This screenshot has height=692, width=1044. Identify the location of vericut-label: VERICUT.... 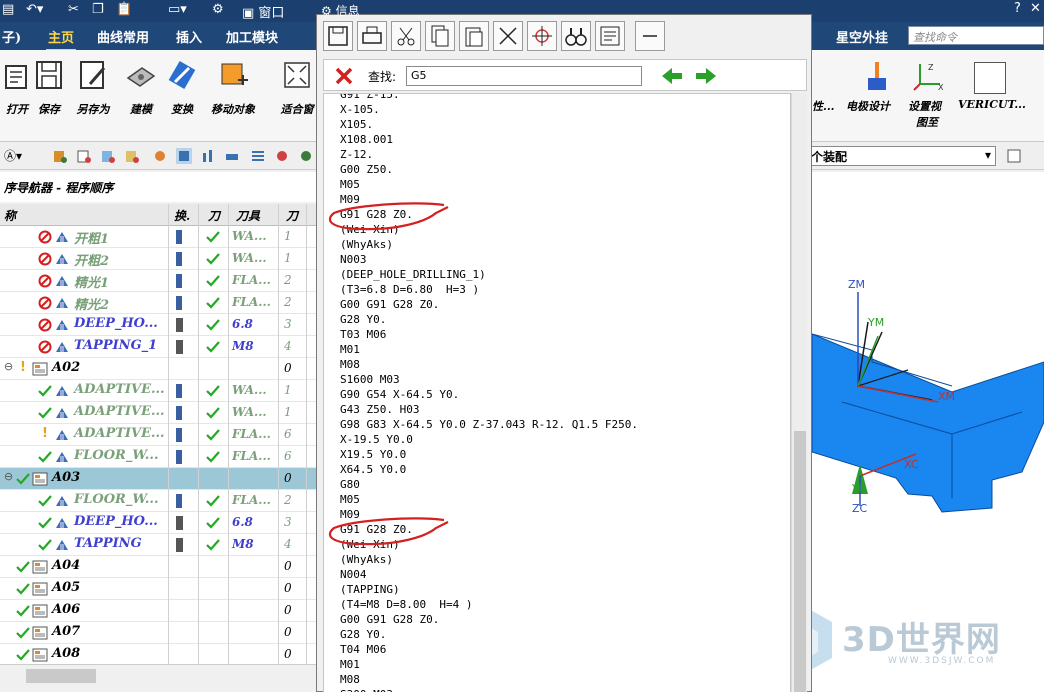
(992, 104).